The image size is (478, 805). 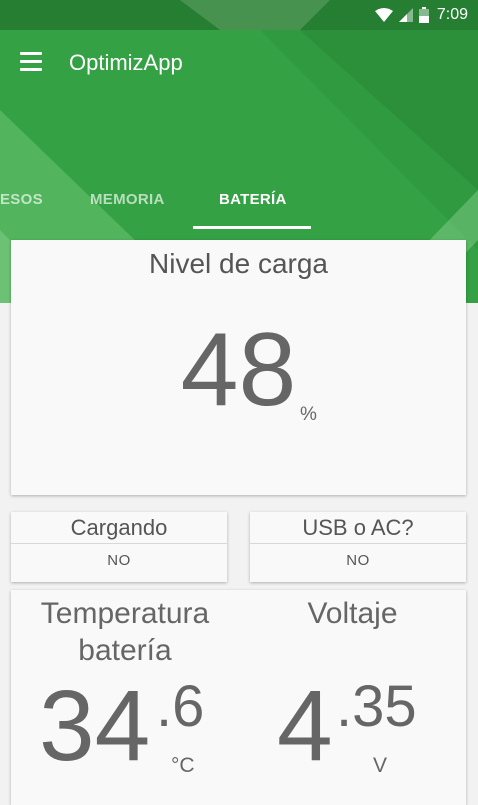 I want to click on tab-procesos: ESOS, so click(x=21, y=199).